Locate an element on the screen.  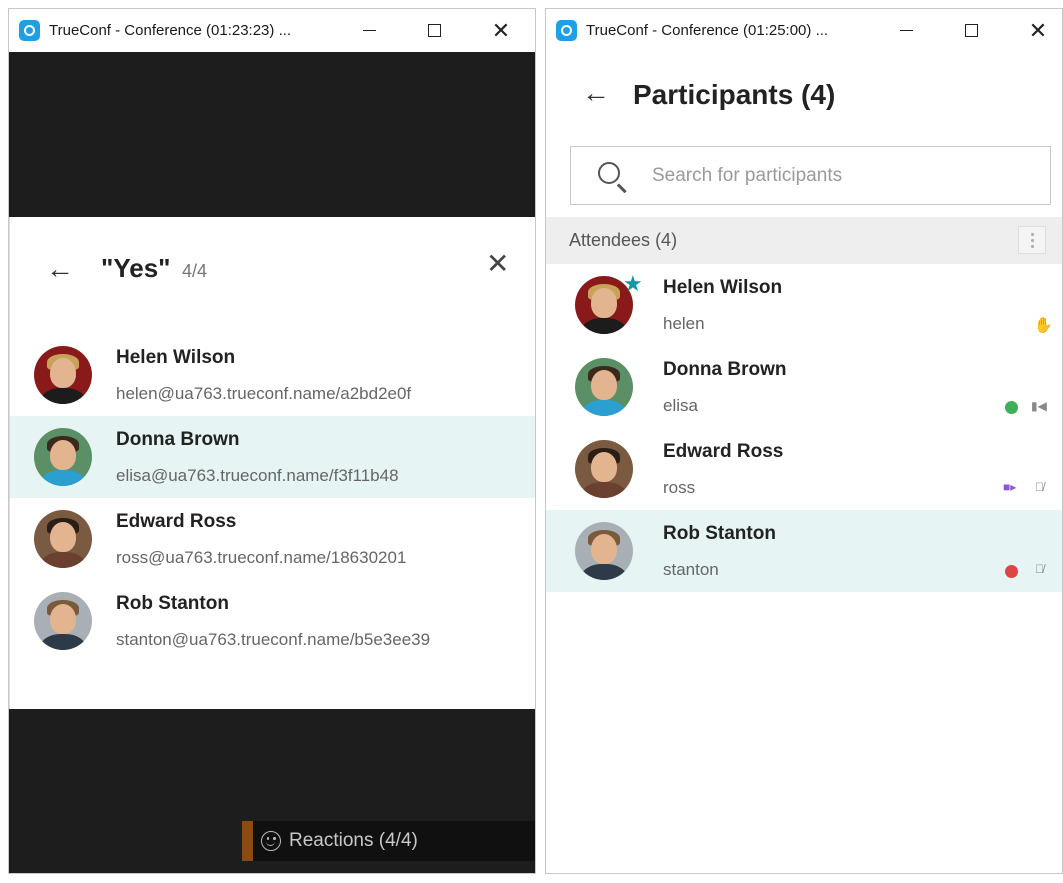
popup-title: "Yes" is located at coordinates (136, 268).